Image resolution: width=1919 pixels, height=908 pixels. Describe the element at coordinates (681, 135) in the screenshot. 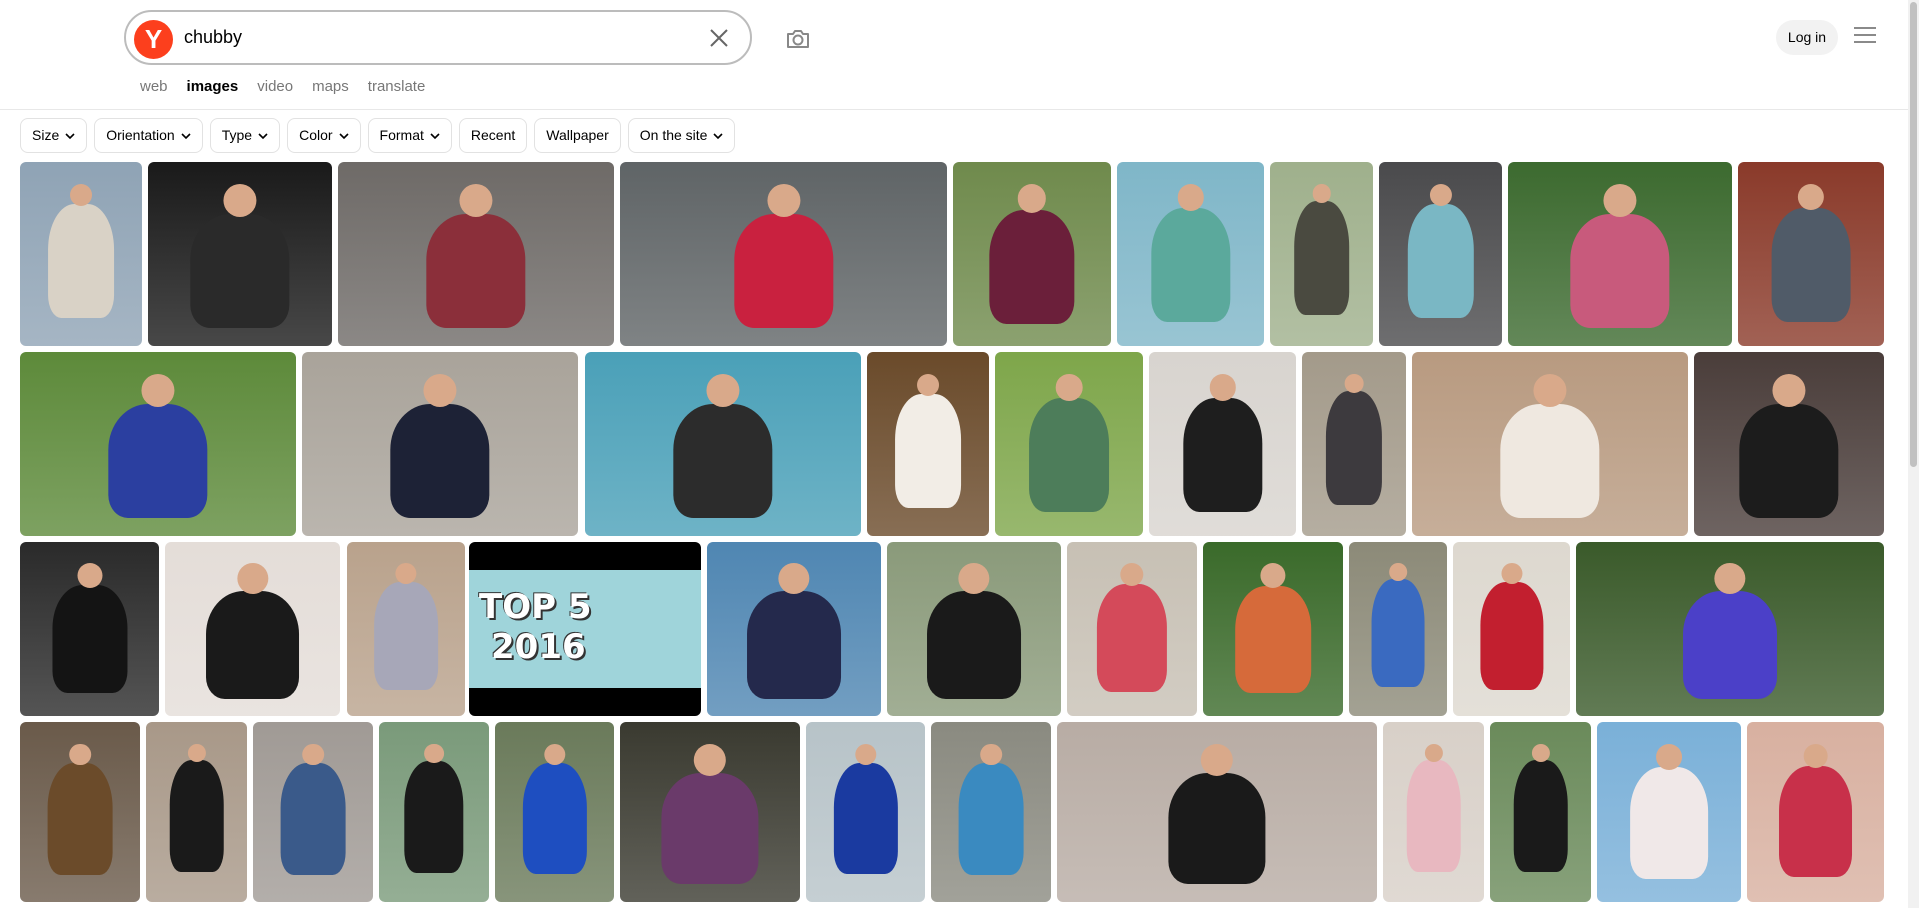

I see `filter-on-the-site: On the site` at that location.